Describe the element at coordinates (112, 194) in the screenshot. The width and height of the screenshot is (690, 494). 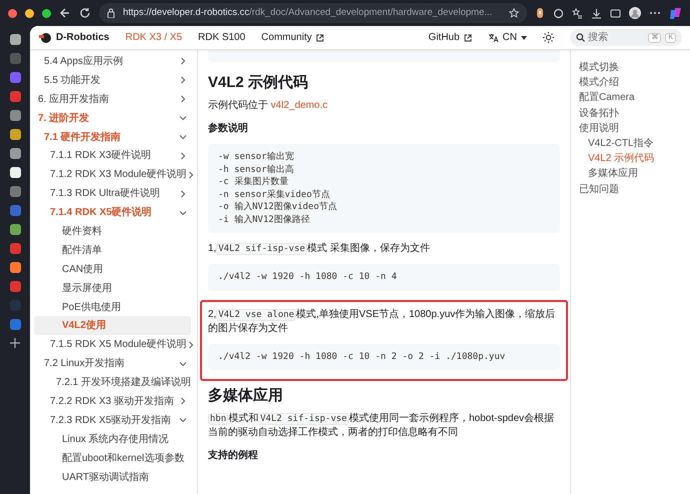
I see `sidebar-item: 7.1.3 RDK Ultra硬件说明` at that location.